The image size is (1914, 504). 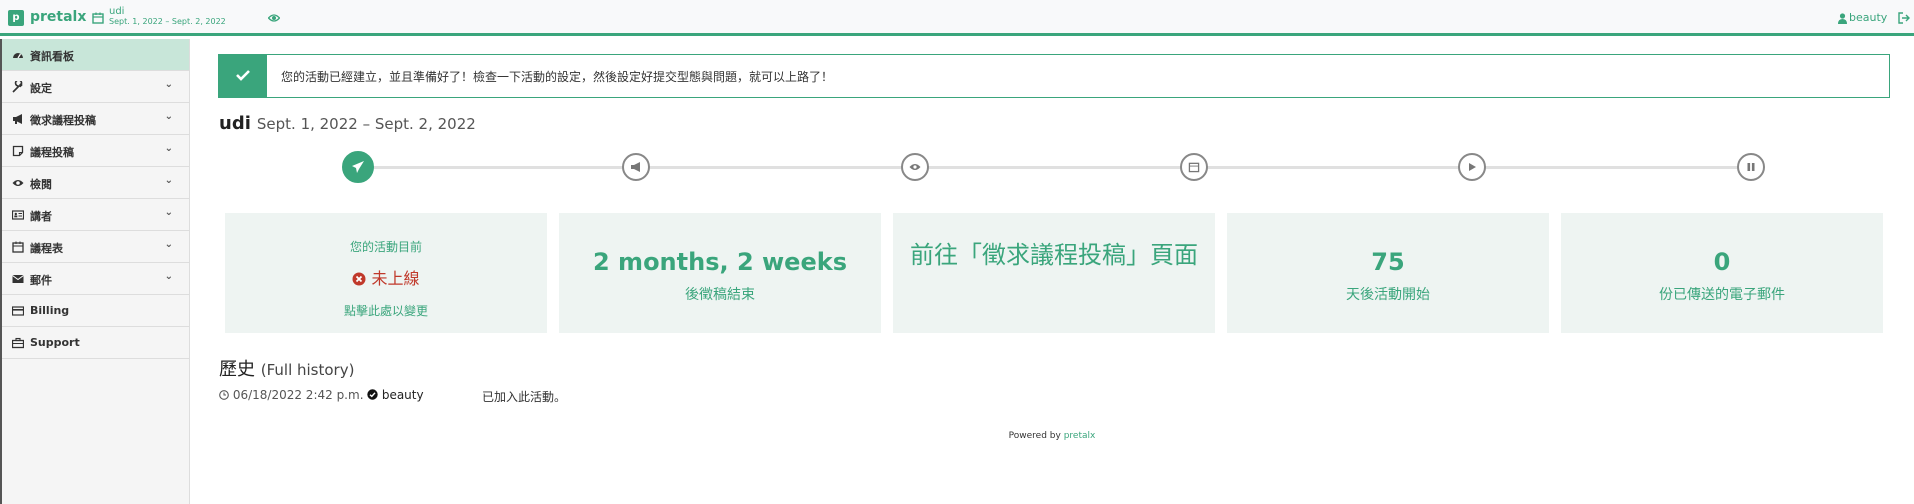 I want to click on logout-icon, so click(x=1904, y=18).